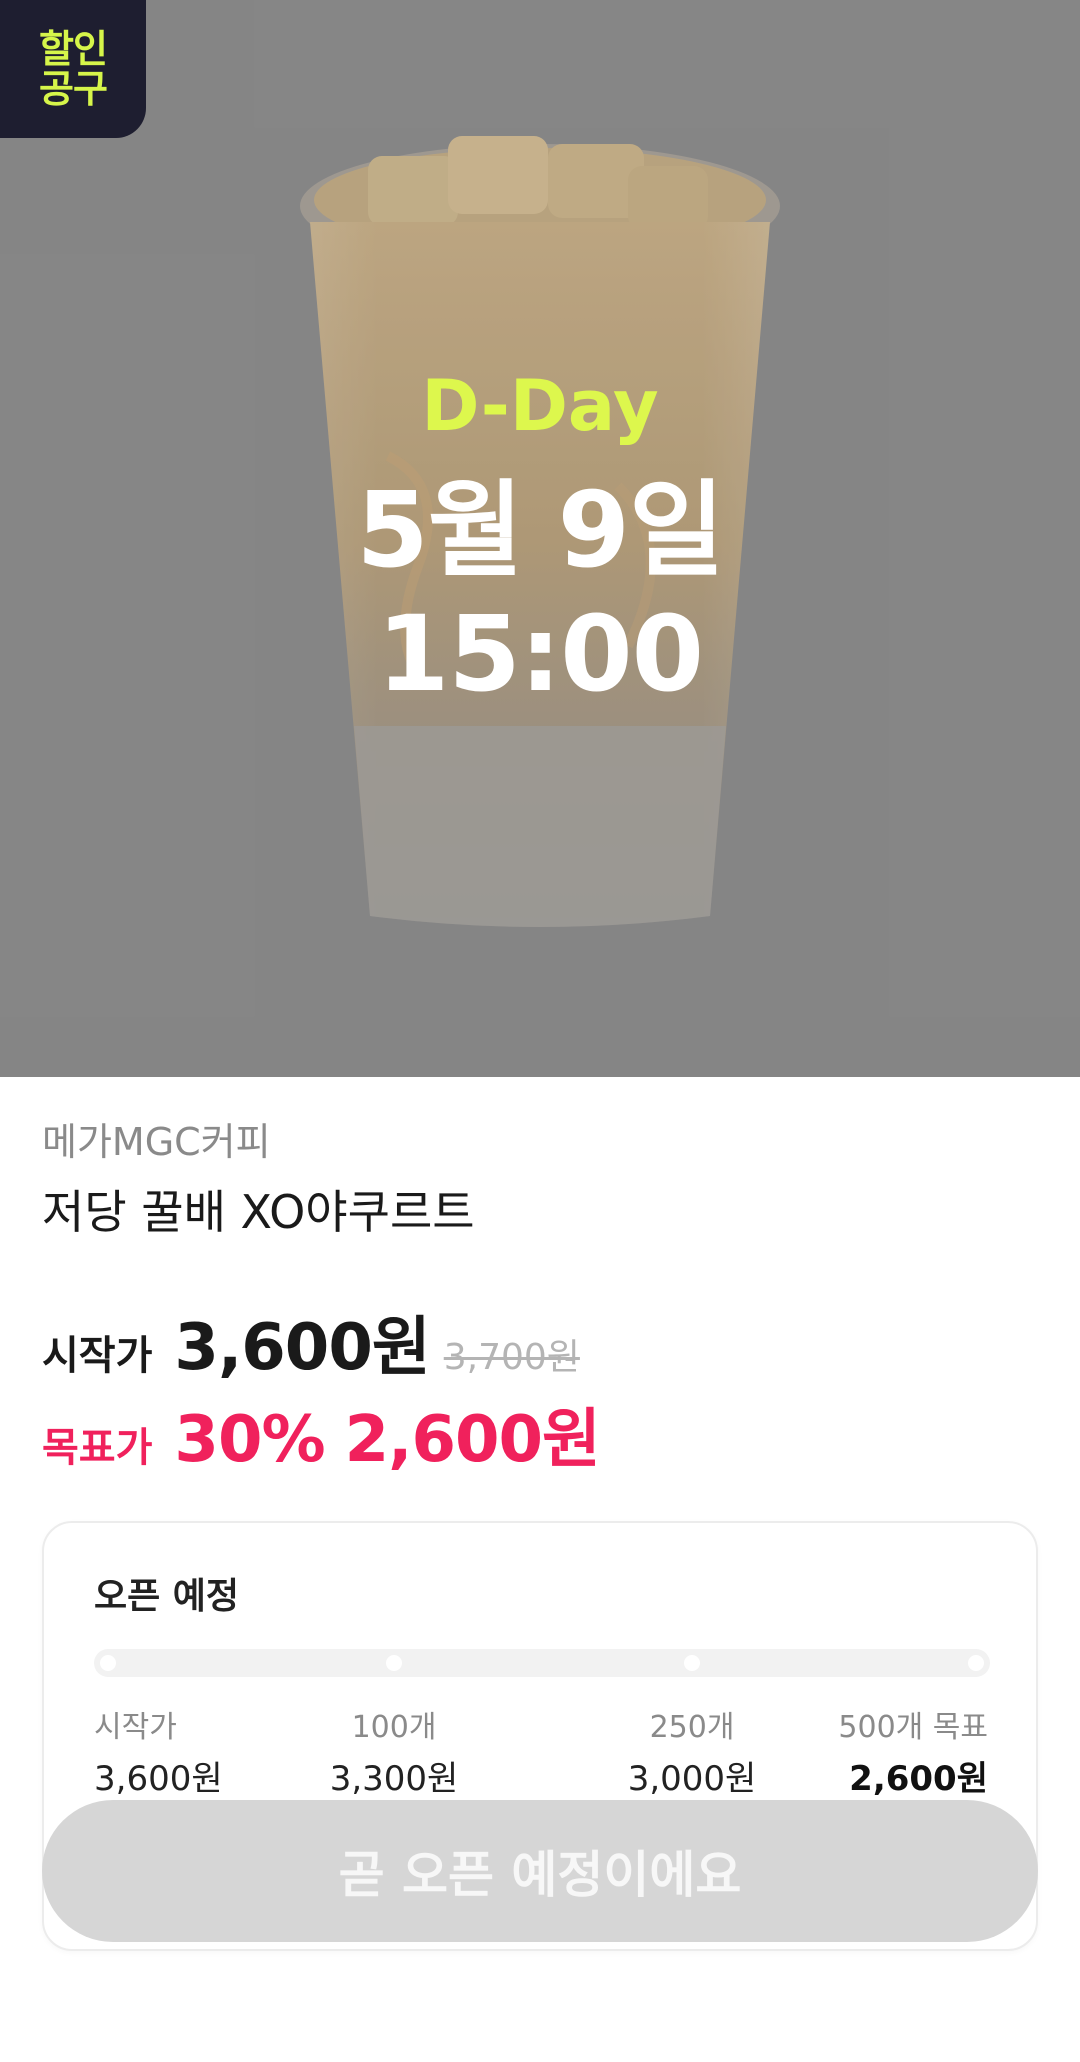 The image size is (1080, 2062). I want to click on product-name: 저당 꿀배 XO야쿠르트, so click(258, 1212).